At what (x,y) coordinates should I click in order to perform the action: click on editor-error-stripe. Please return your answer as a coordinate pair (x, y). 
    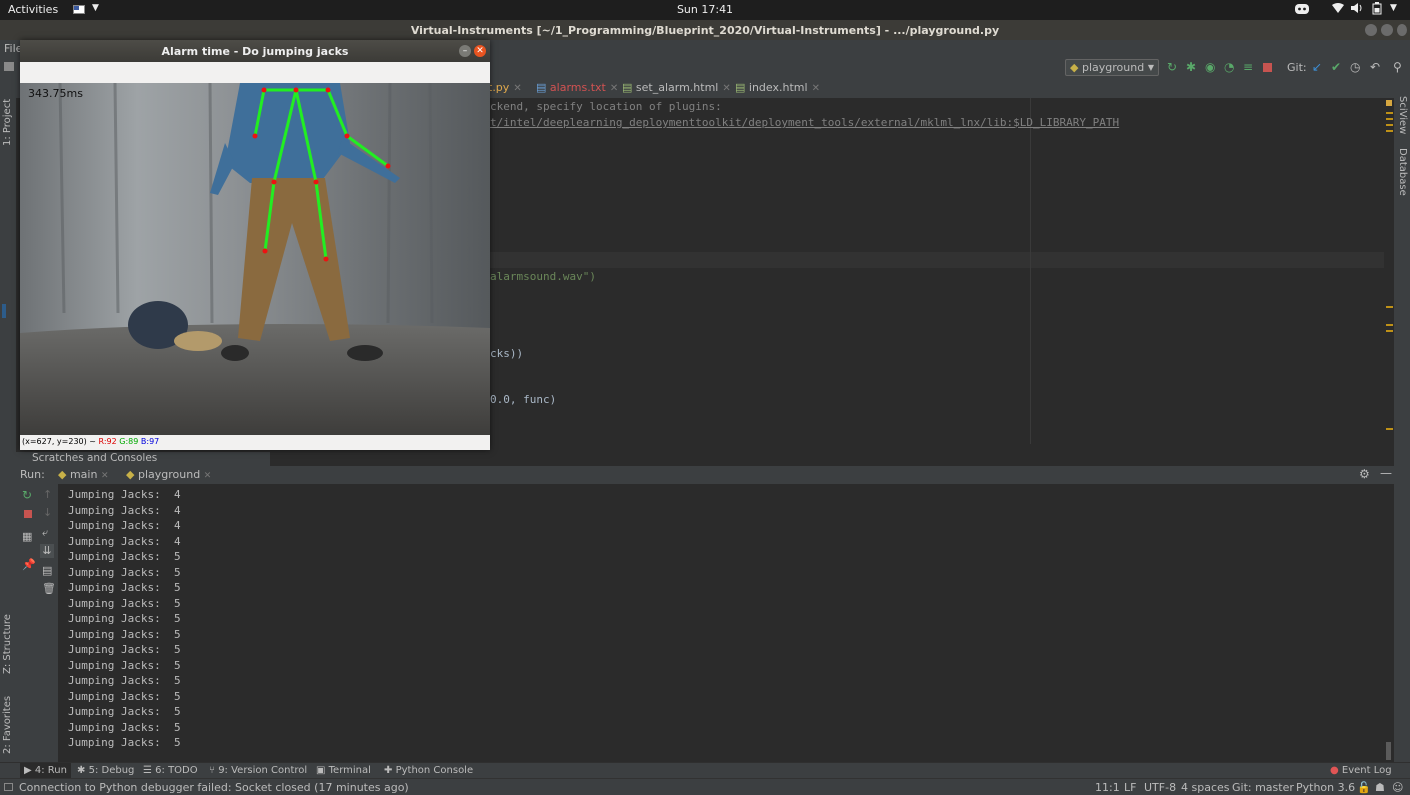
    Looking at the image, I should click on (1389, 271).